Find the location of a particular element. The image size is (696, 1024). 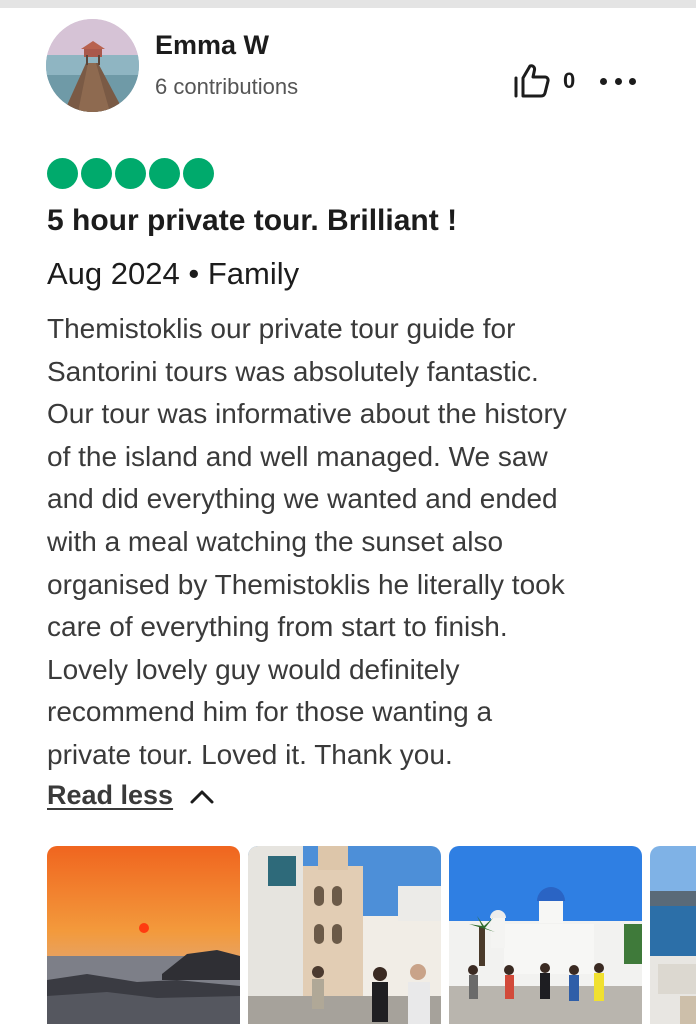

avatar-photo-pier is located at coordinates (92, 65).